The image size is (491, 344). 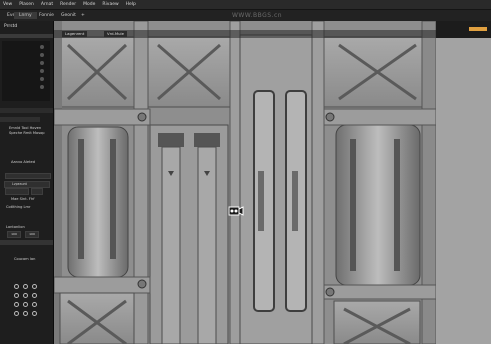 I want to click on menu-item-mode: Mode, so click(x=89, y=4).